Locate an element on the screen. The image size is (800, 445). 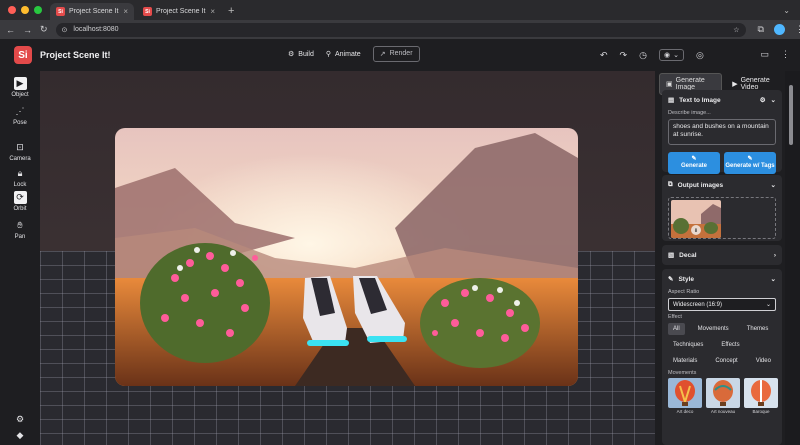
undo-icon: ↶ is located at coordinates (604, 55).